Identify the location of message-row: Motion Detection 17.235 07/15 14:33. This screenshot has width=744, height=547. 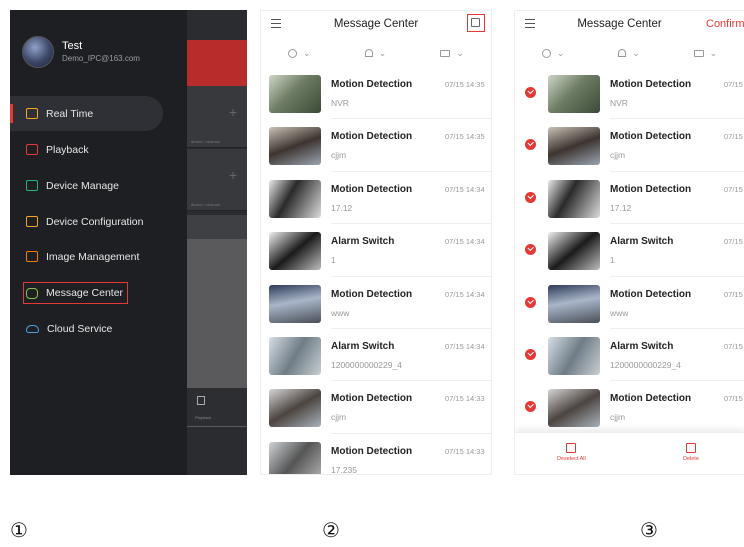
(376, 454).